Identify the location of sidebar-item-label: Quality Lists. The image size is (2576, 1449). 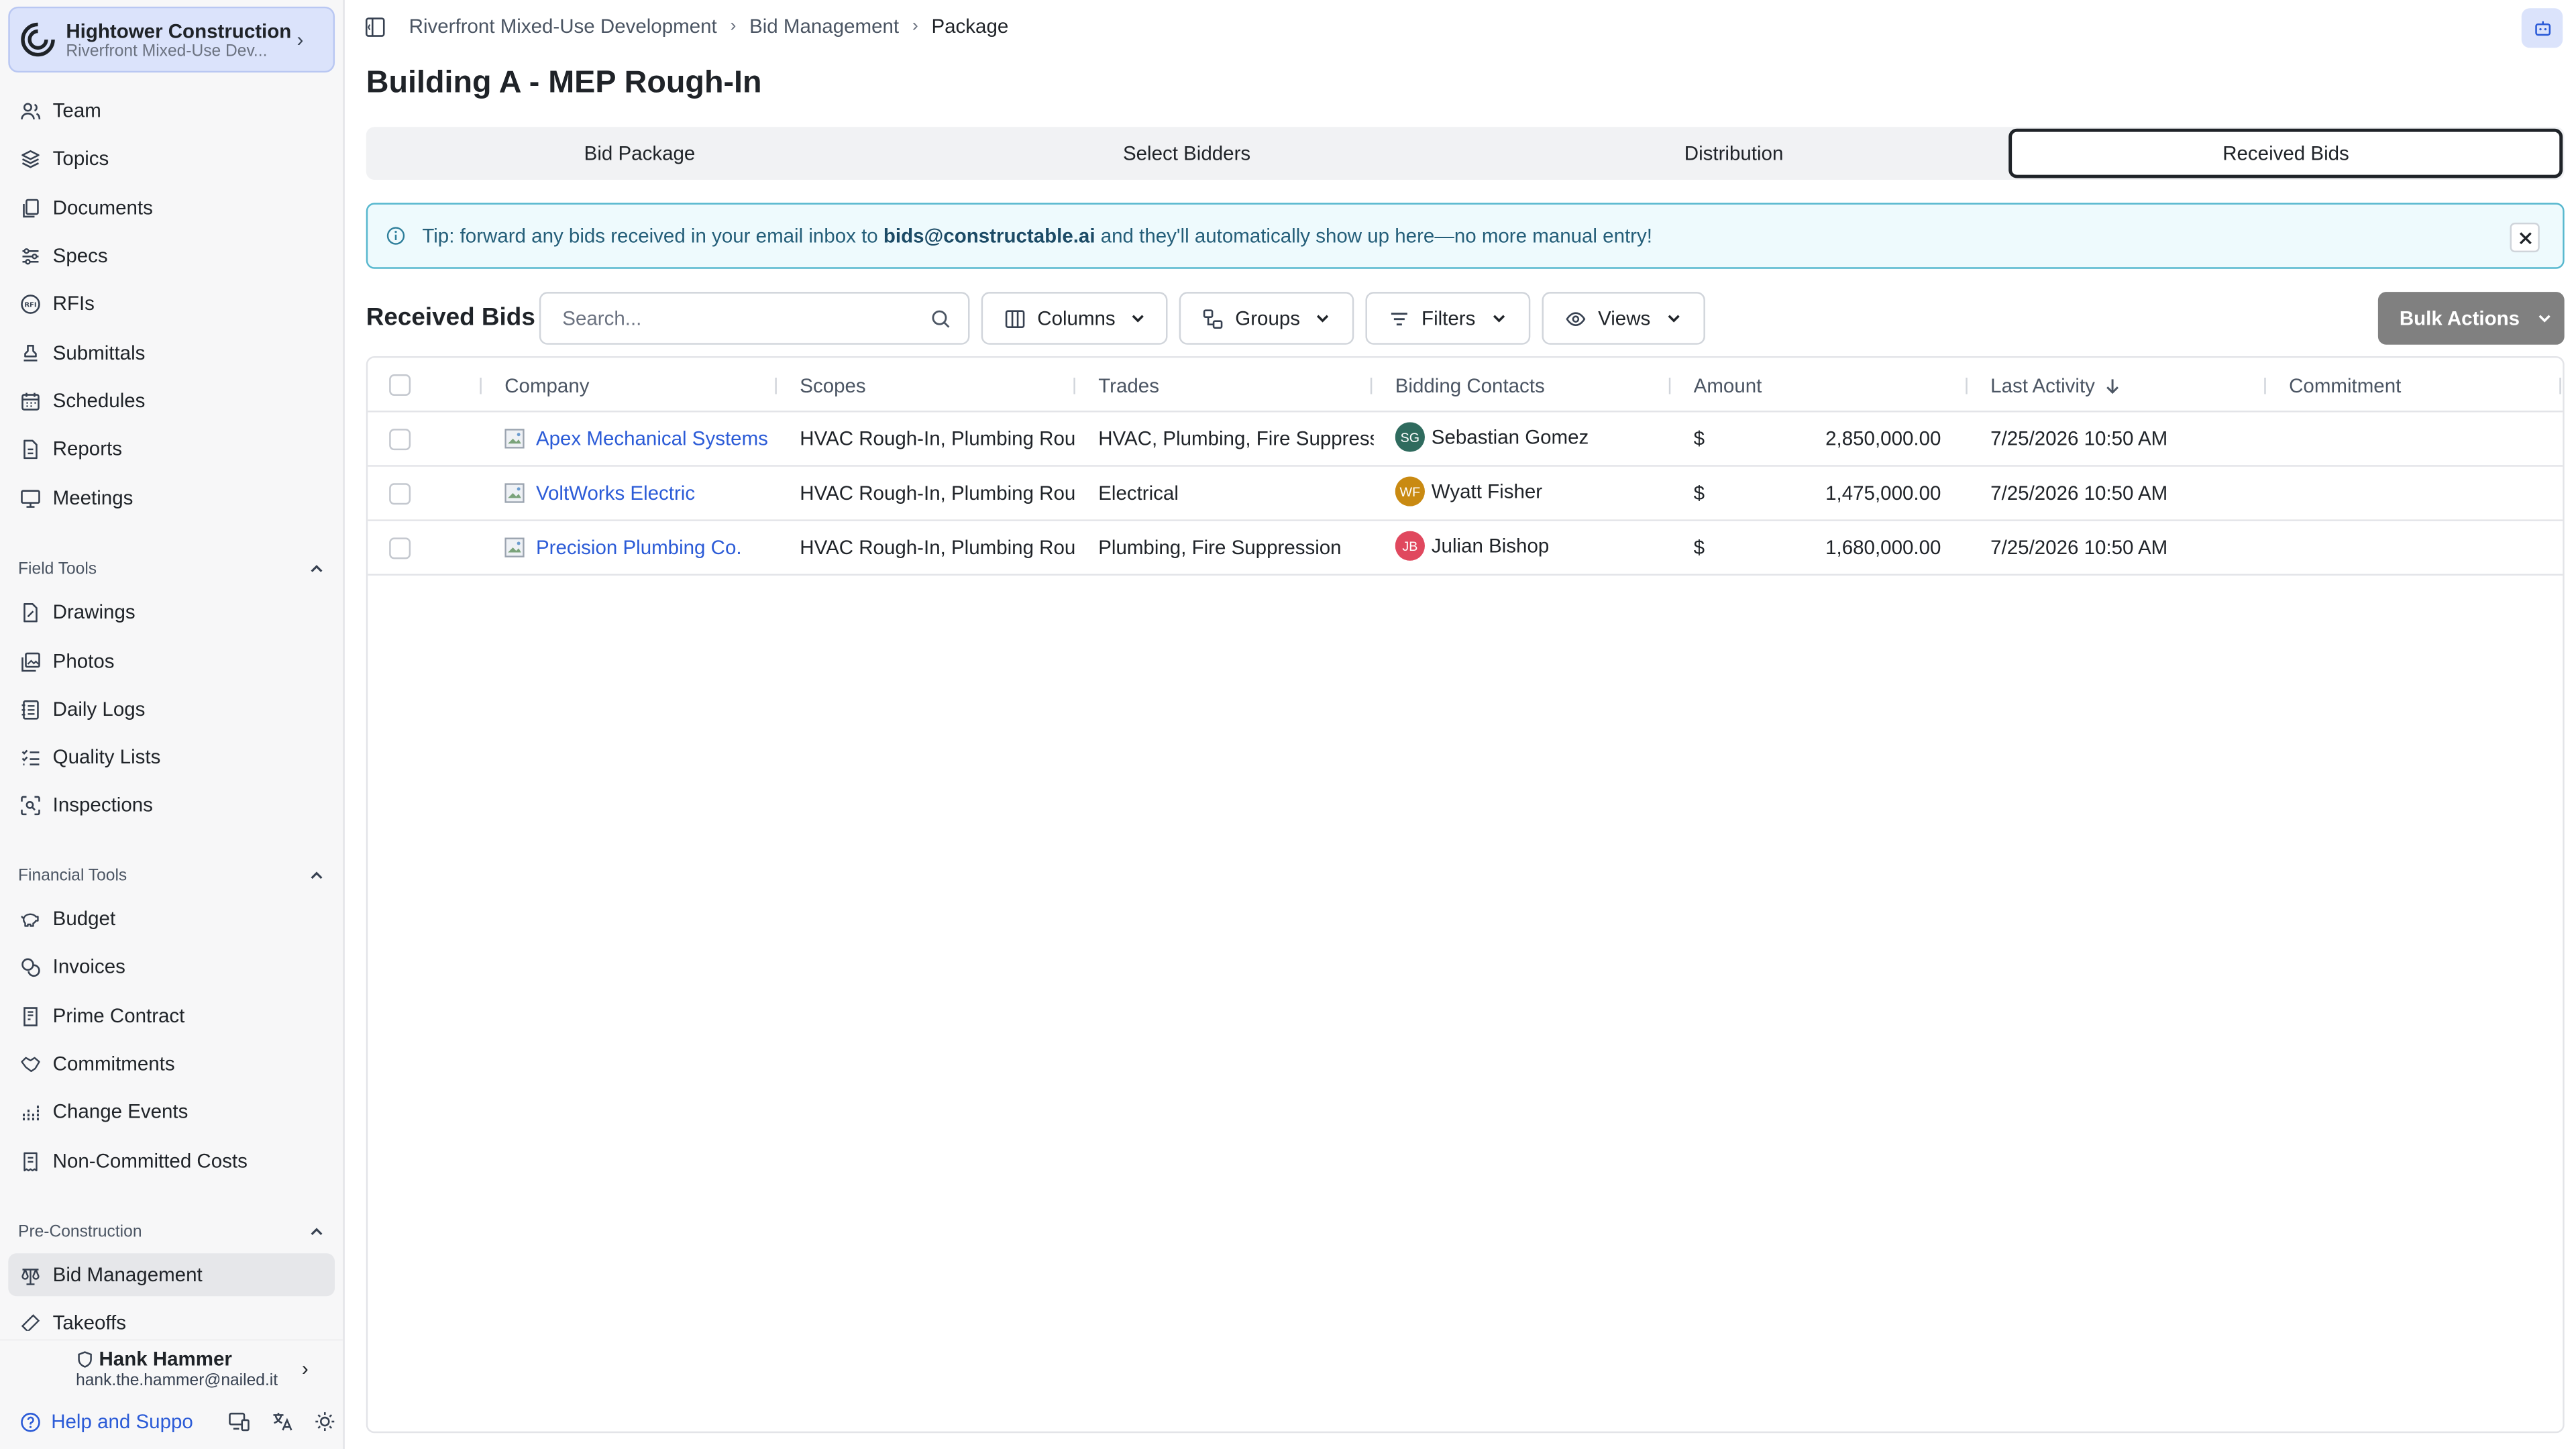
(106, 757).